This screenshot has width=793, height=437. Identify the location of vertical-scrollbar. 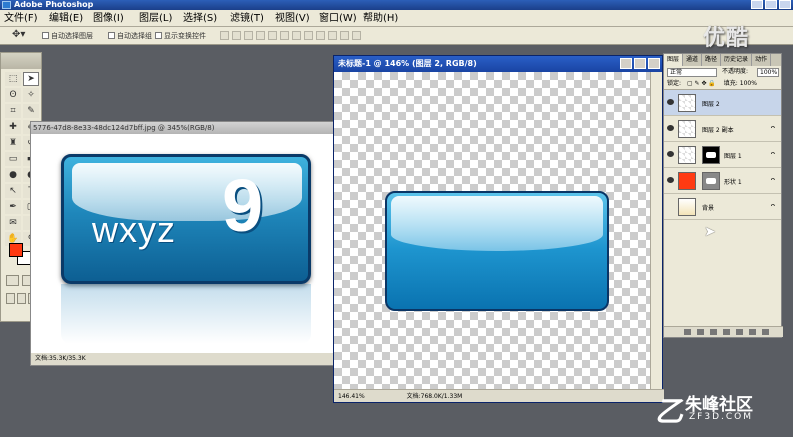
(656, 231).